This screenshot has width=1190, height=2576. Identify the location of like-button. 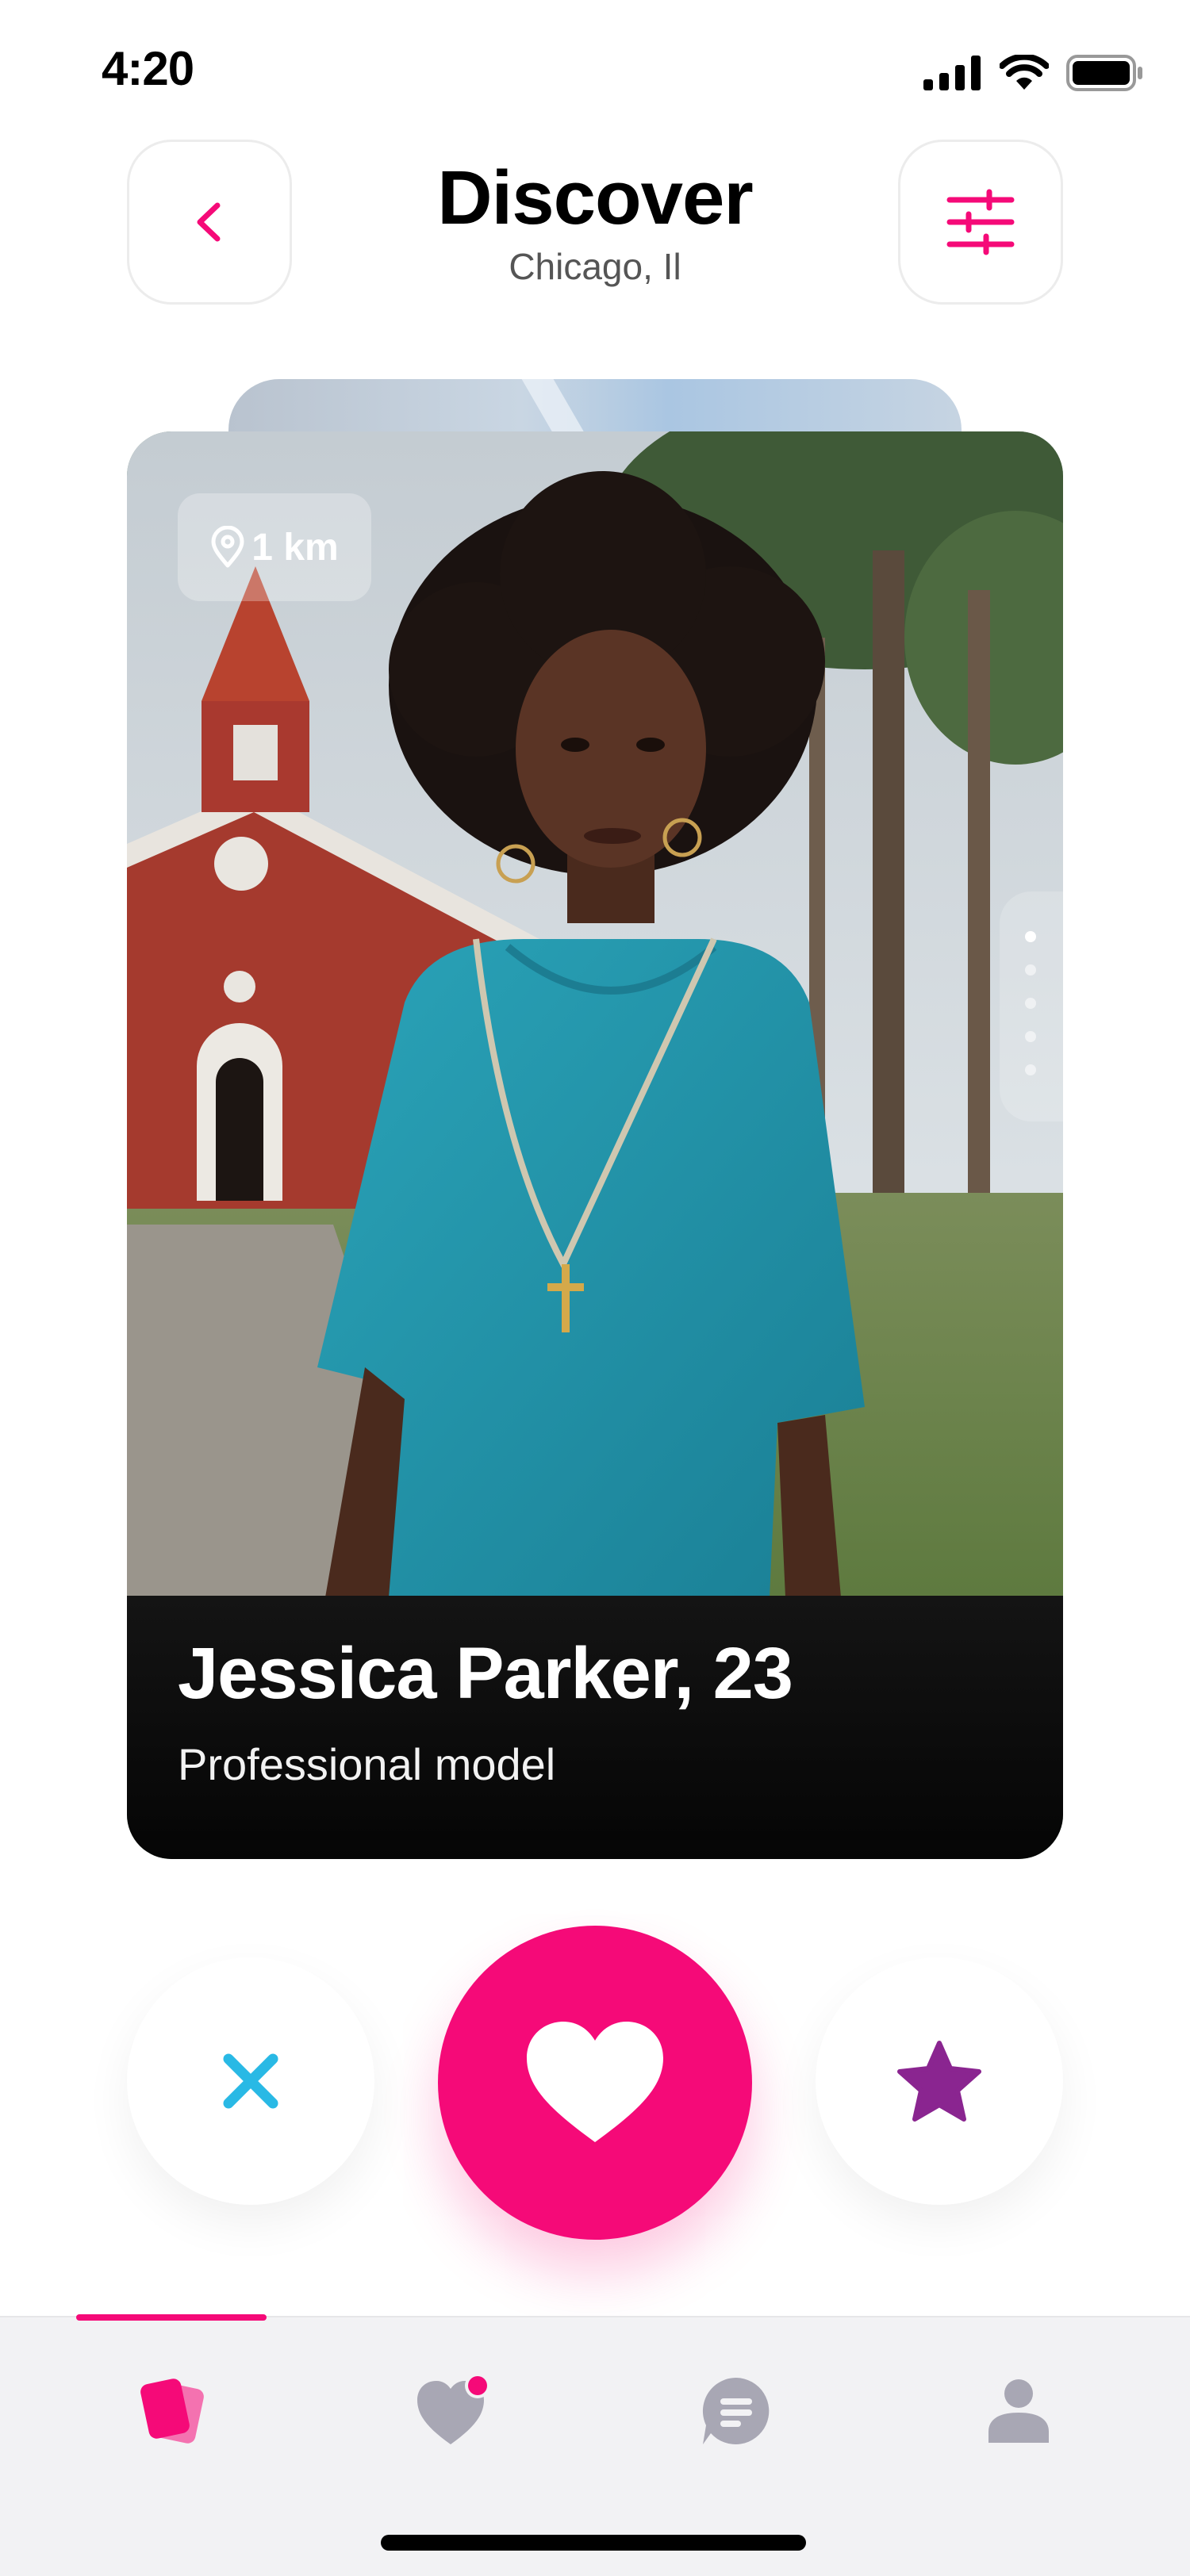
(595, 2083).